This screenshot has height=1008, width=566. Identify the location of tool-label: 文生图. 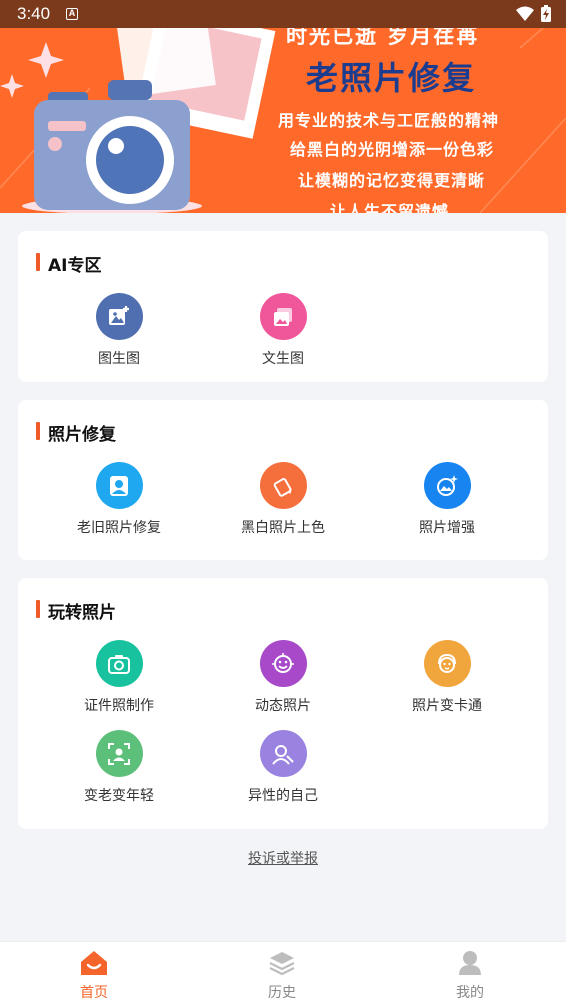
(283, 359).